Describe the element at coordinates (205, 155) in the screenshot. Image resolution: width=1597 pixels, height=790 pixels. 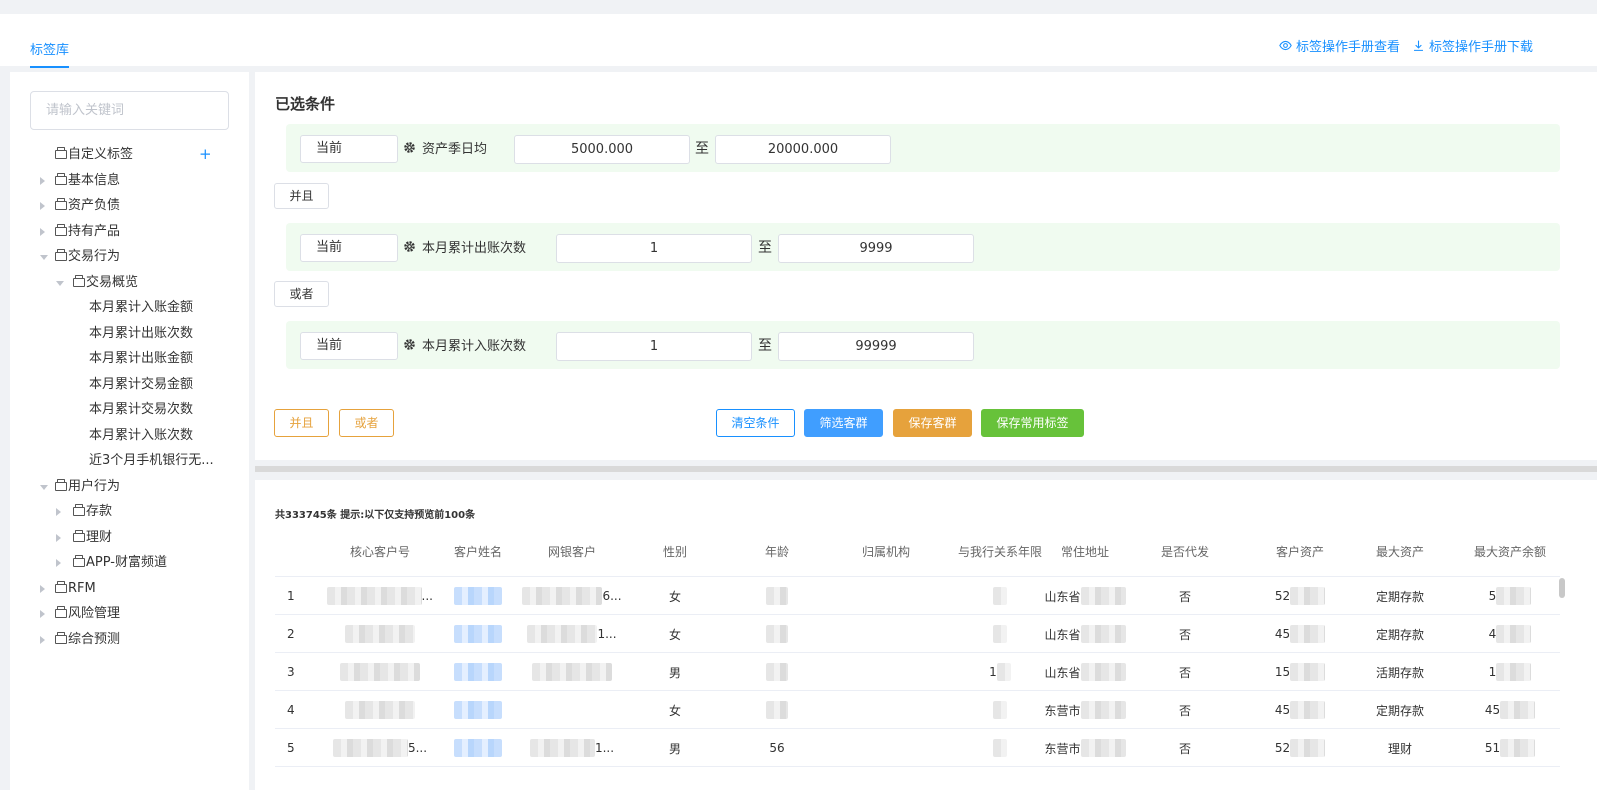
I see `add-custom-tag-icon: +` at that location.